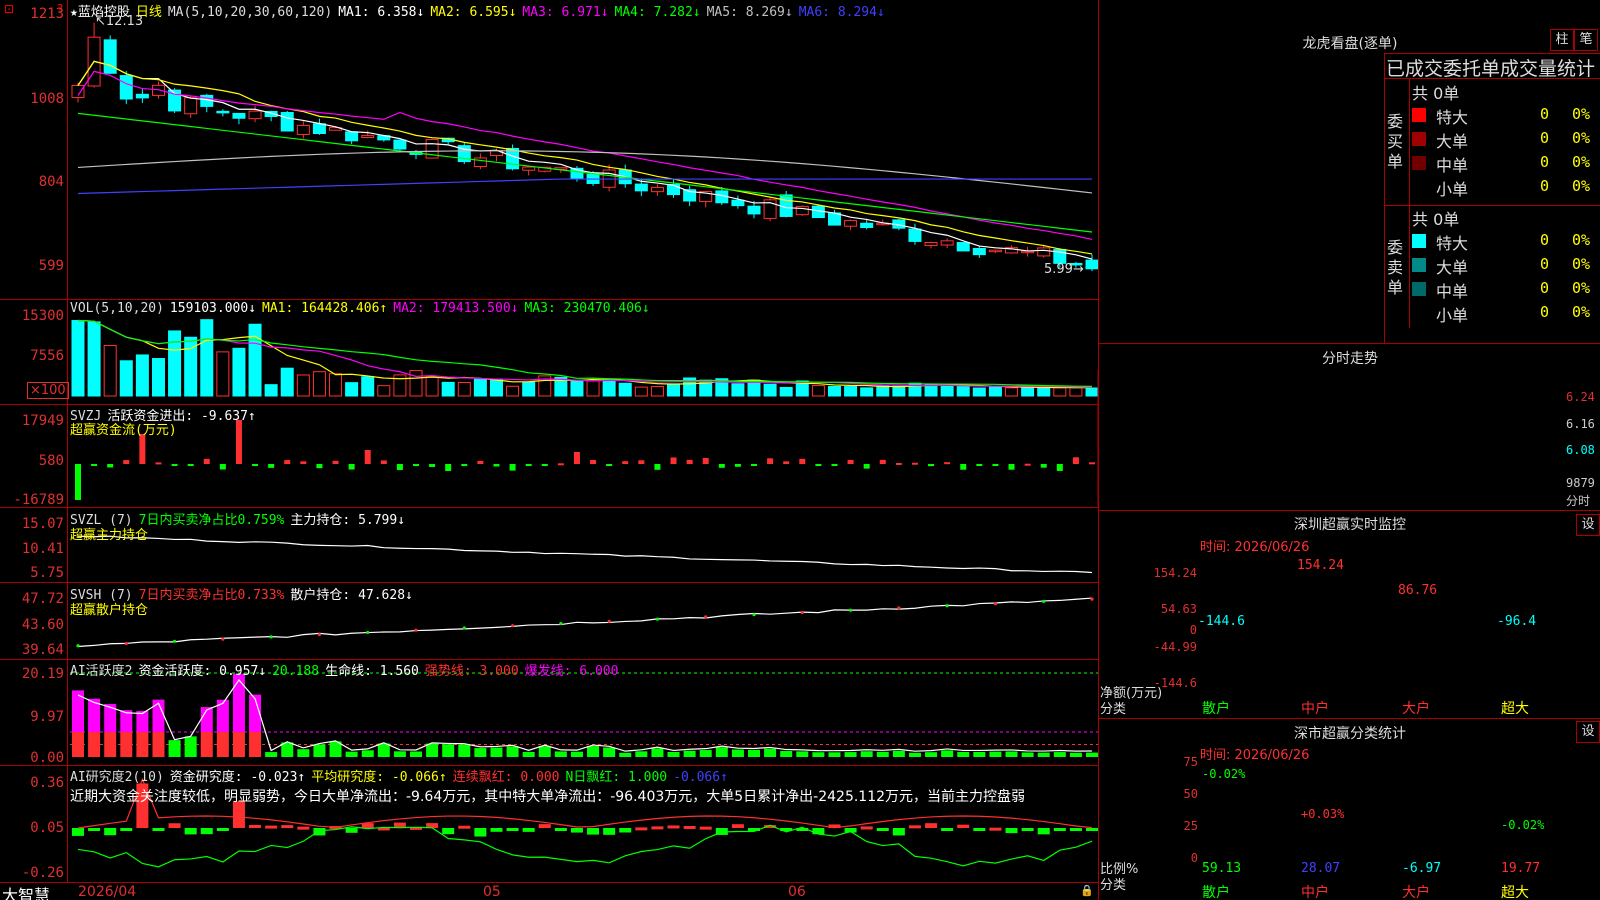 The height and width of the screenshot is (900, 1600). I want to click on lhb-left-border, so click(1384, 198).